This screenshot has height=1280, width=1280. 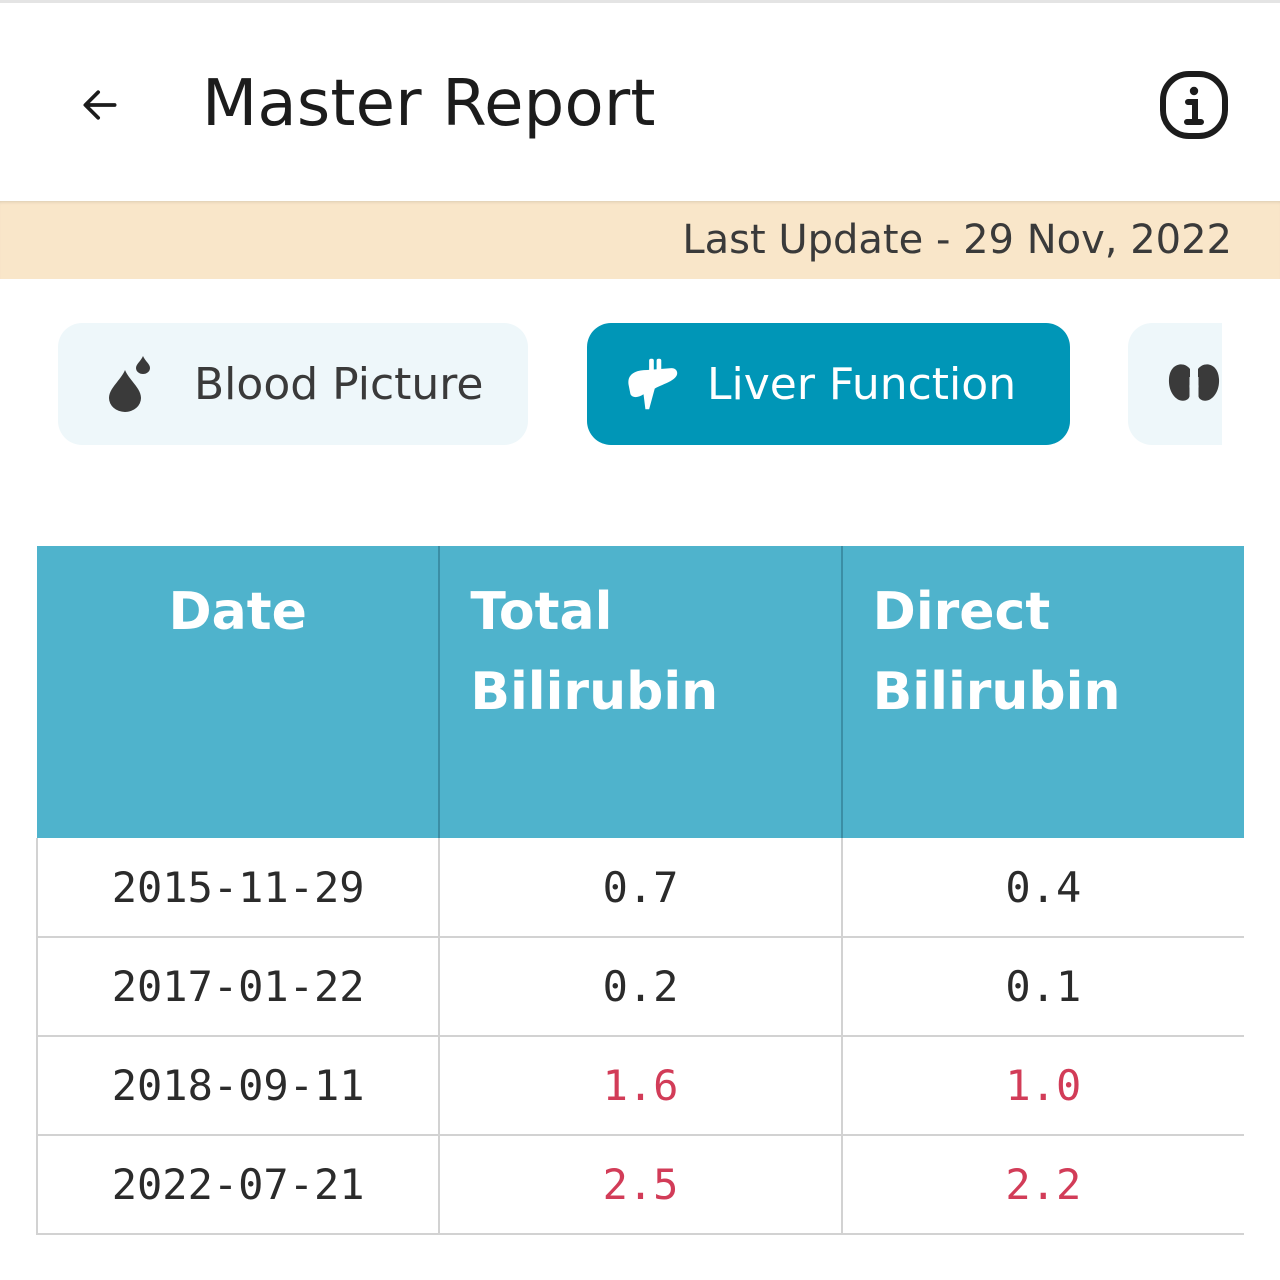 I want to click on last-update-text: Last Update - 29 Nov, 2022, so click(x=957, y=240).